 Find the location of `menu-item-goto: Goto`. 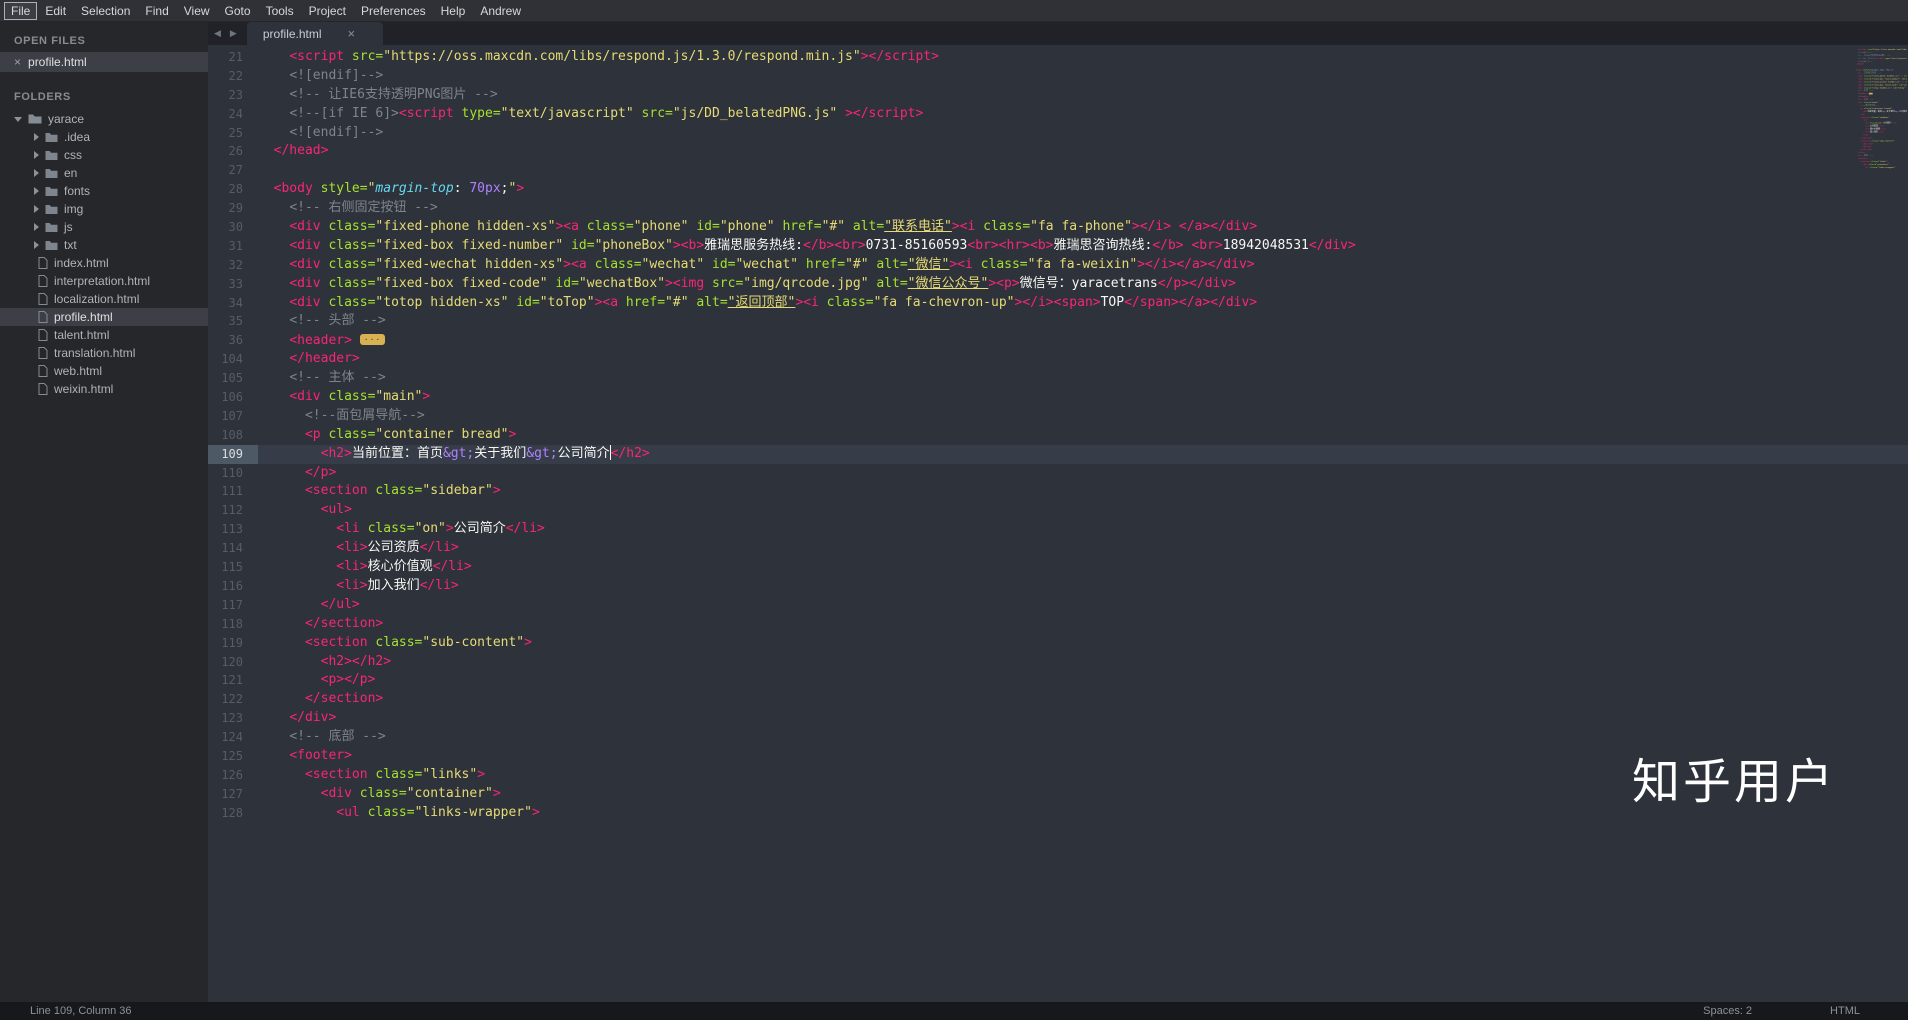

menu-item-goto: Goto is located at coordinates (238, 11).